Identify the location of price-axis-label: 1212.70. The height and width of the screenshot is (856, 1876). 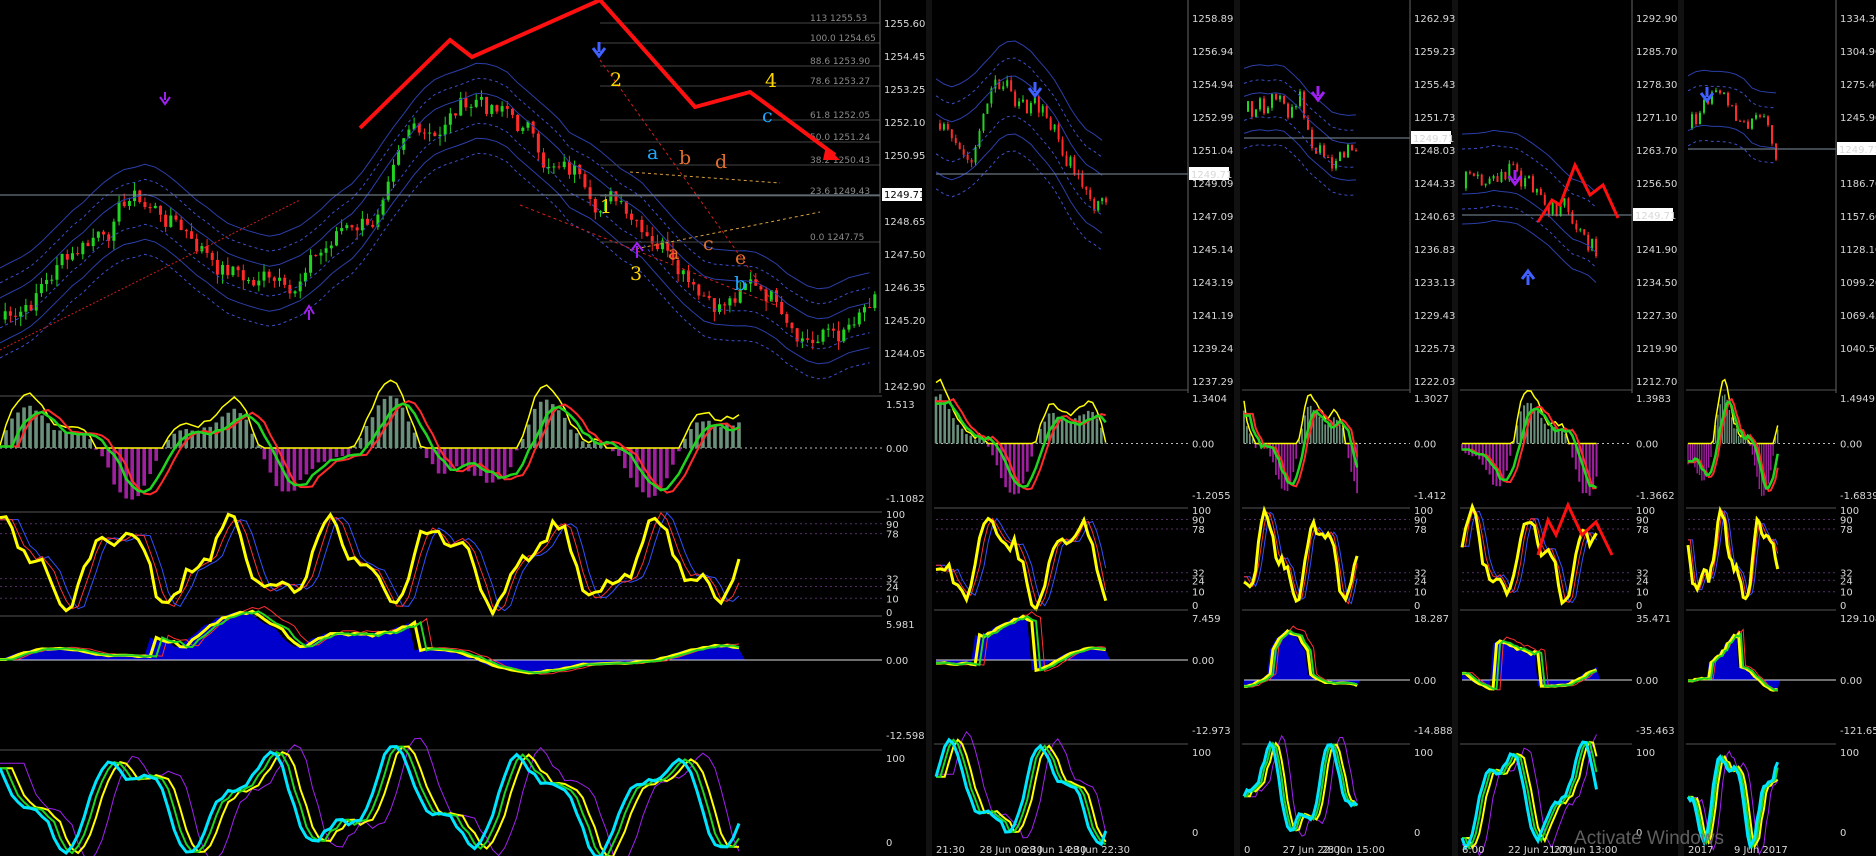
(1656, 382).